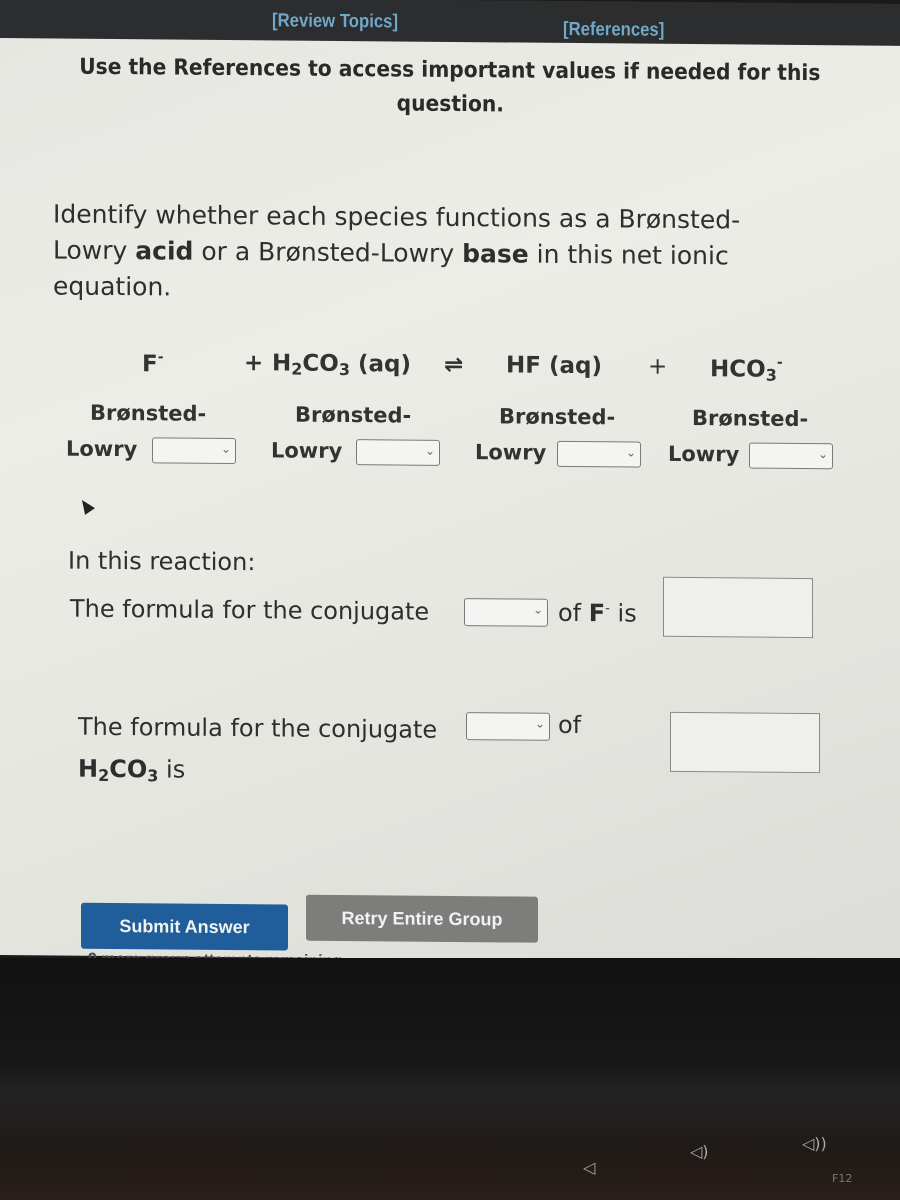 Image resolution: width=900 pixels, height=1200 pixels. What do you see at coordinates (422, 918) in the screenshot?
I see `retry-entire-group-button: Retry Entire Group` at bounding box center [422, 918].